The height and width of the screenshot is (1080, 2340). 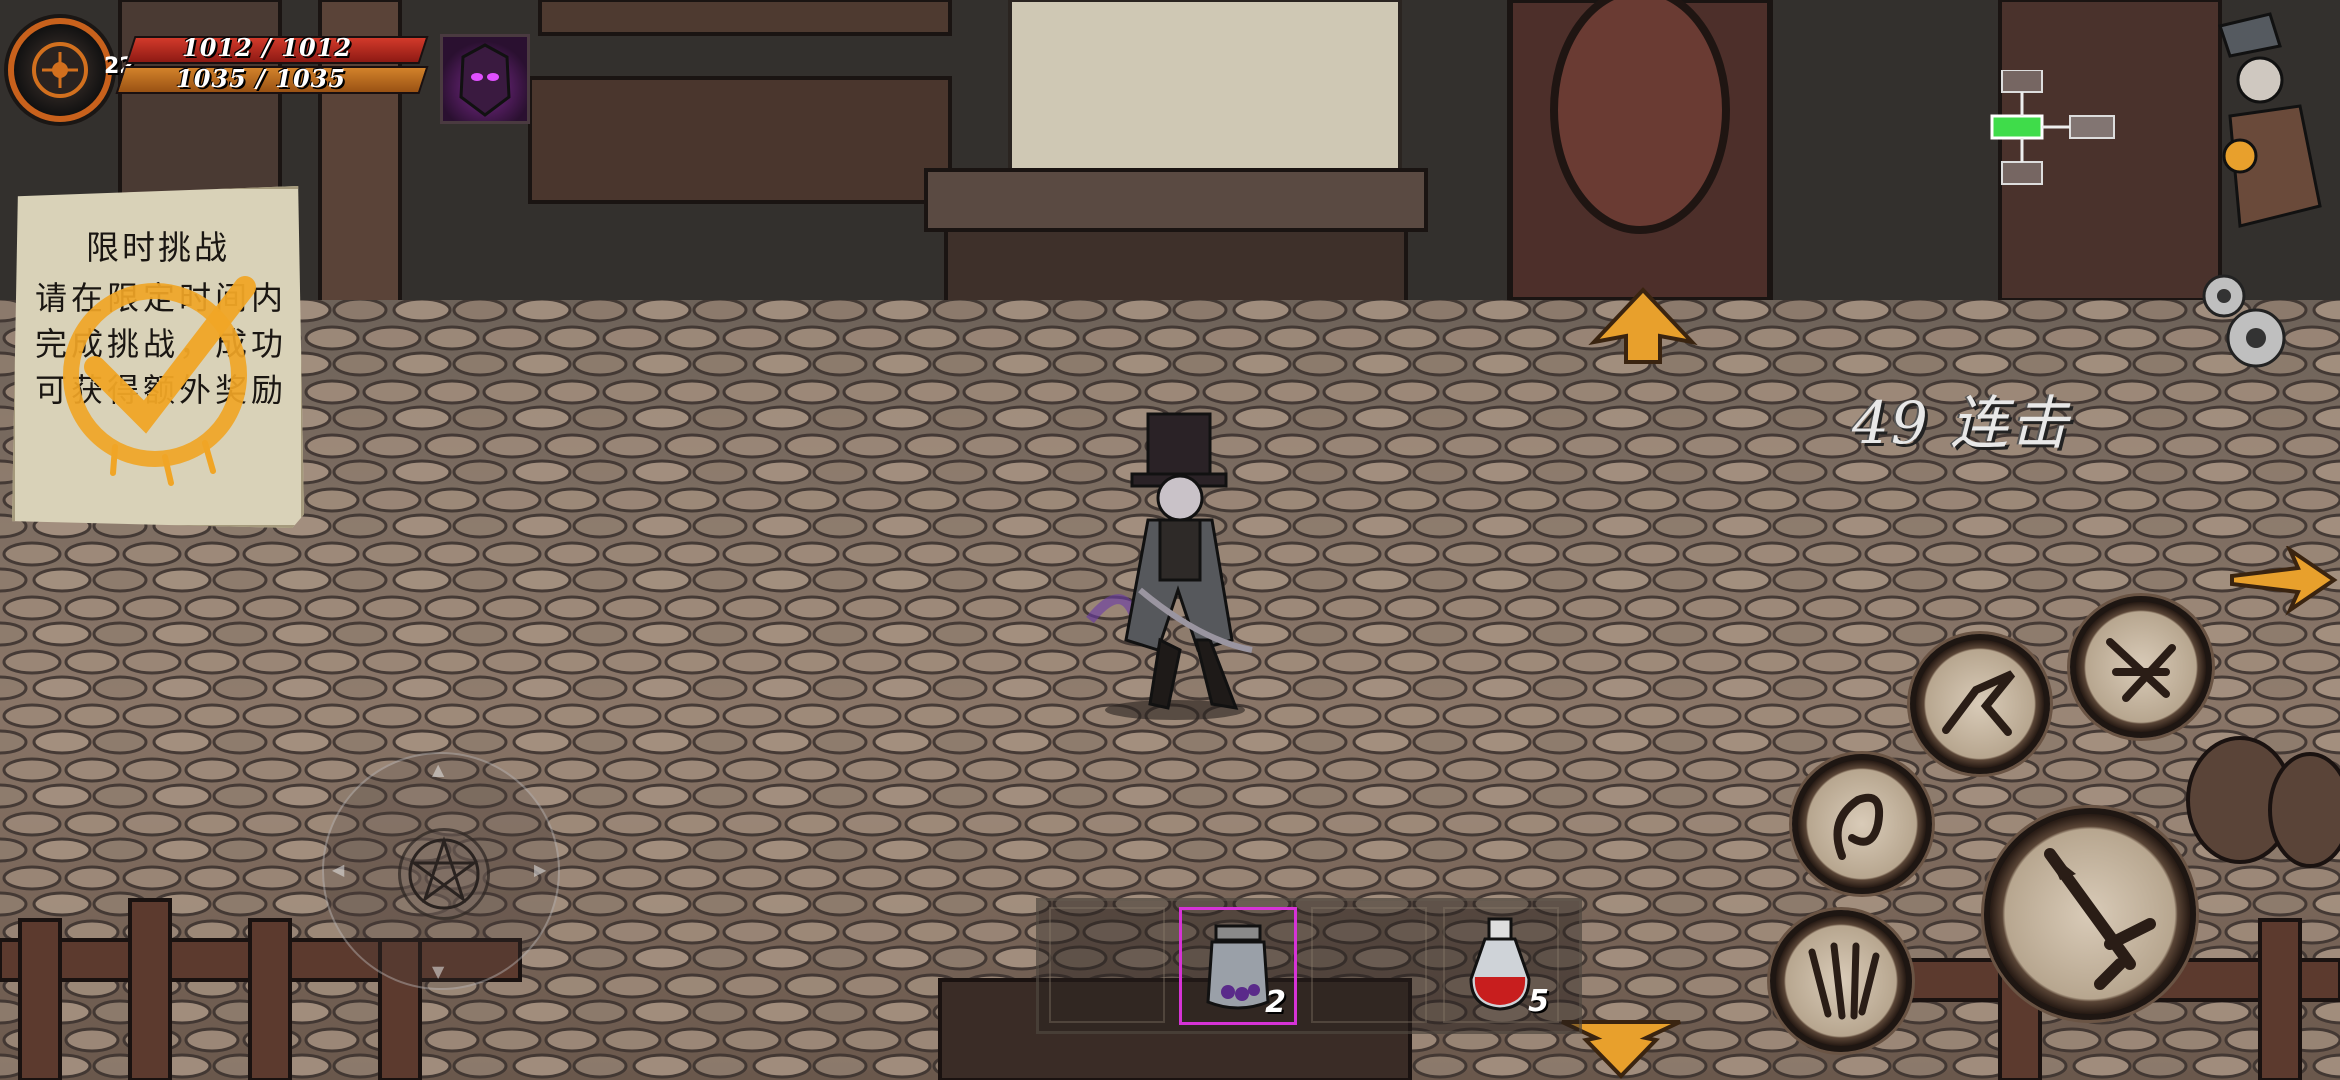 What do you see at coordinates (1309, 966) in the screenshot?
I see `quick-item-bar: 2 5` at bounding box center [1309, 966].